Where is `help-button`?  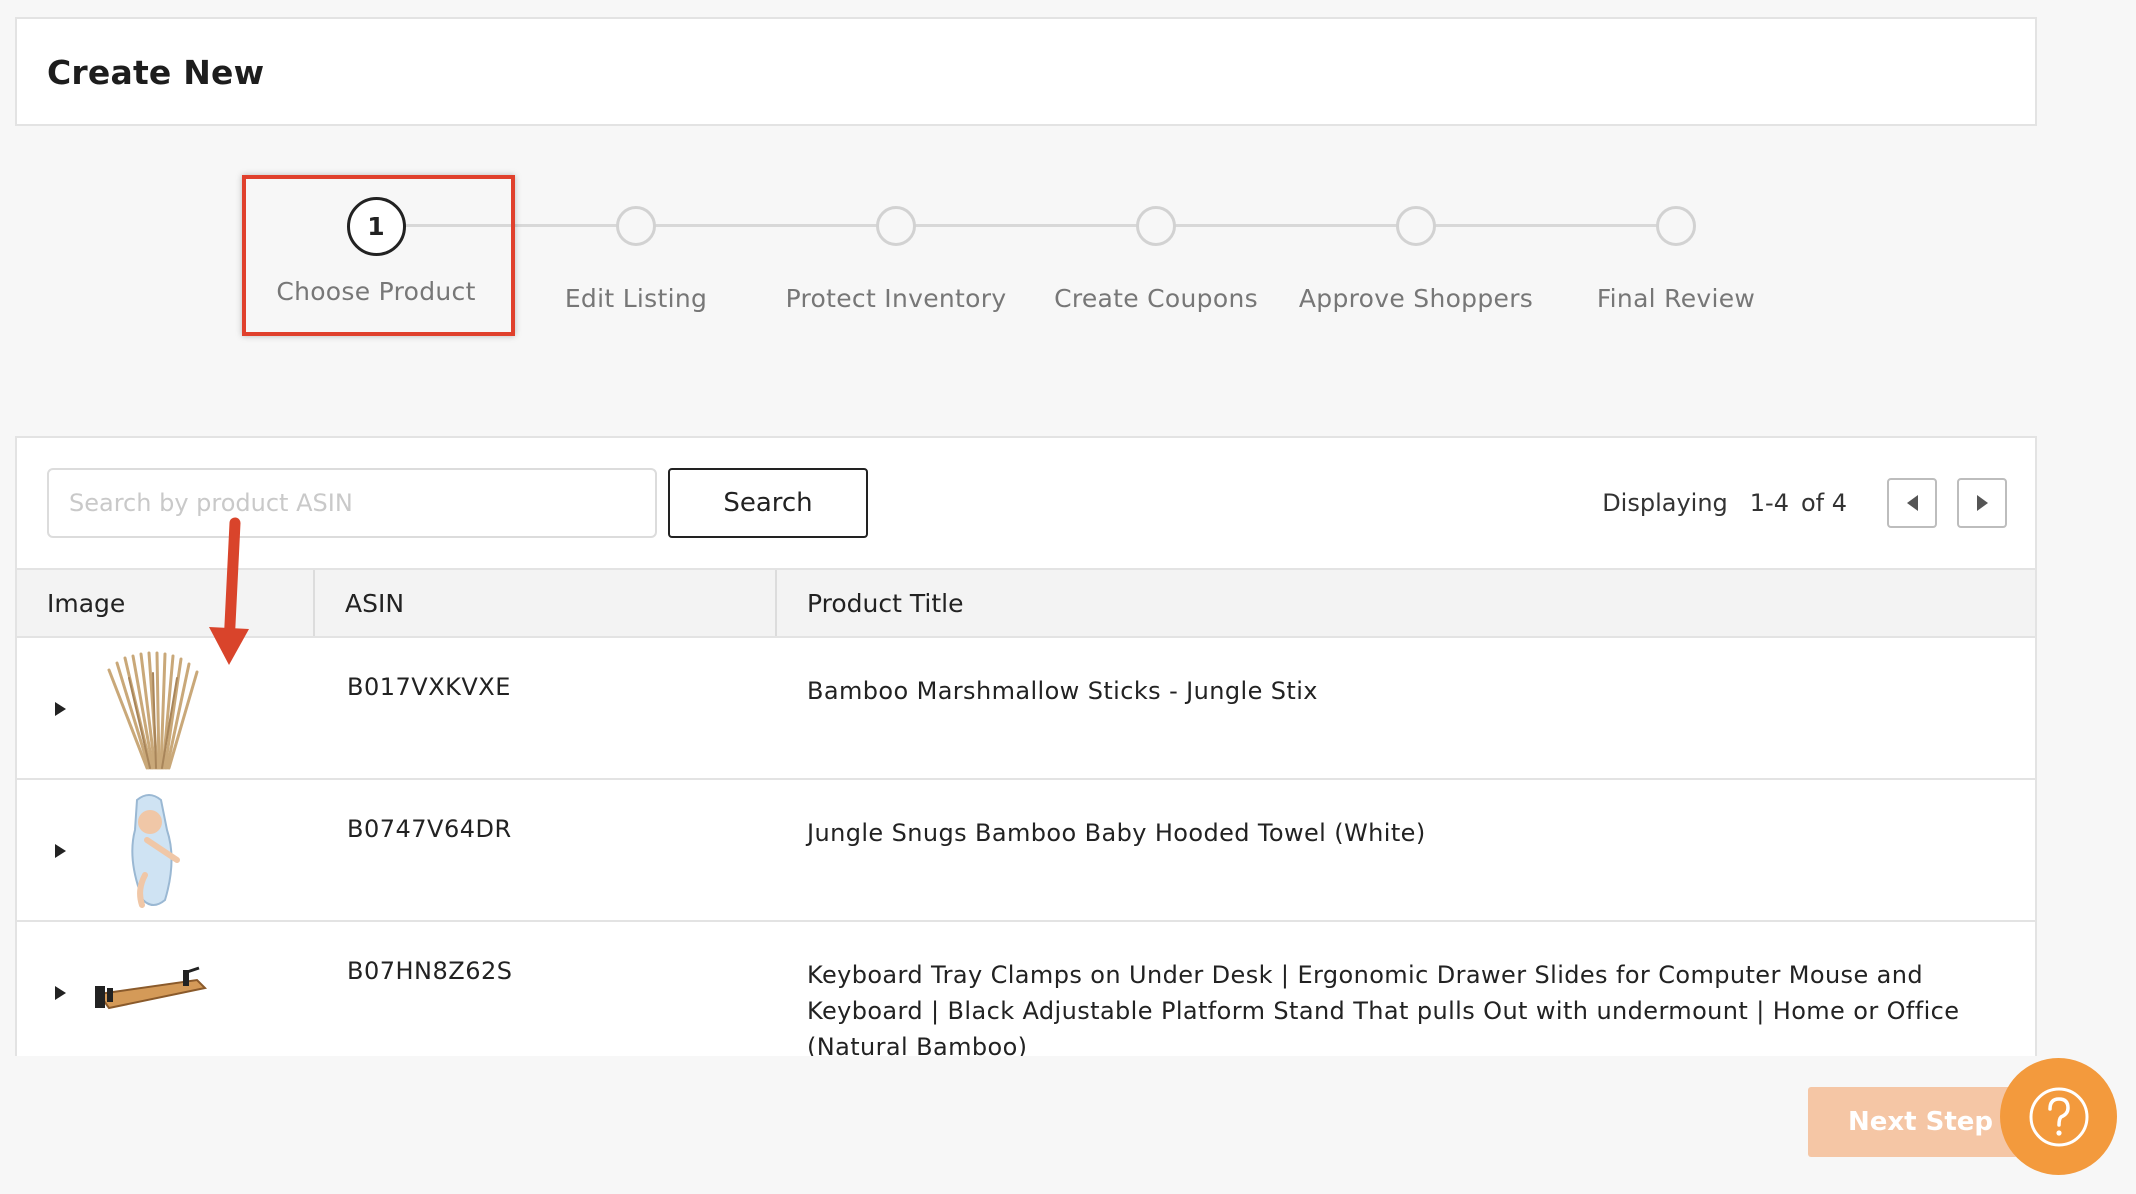
help-button is located at coordinates (2058, 1116).